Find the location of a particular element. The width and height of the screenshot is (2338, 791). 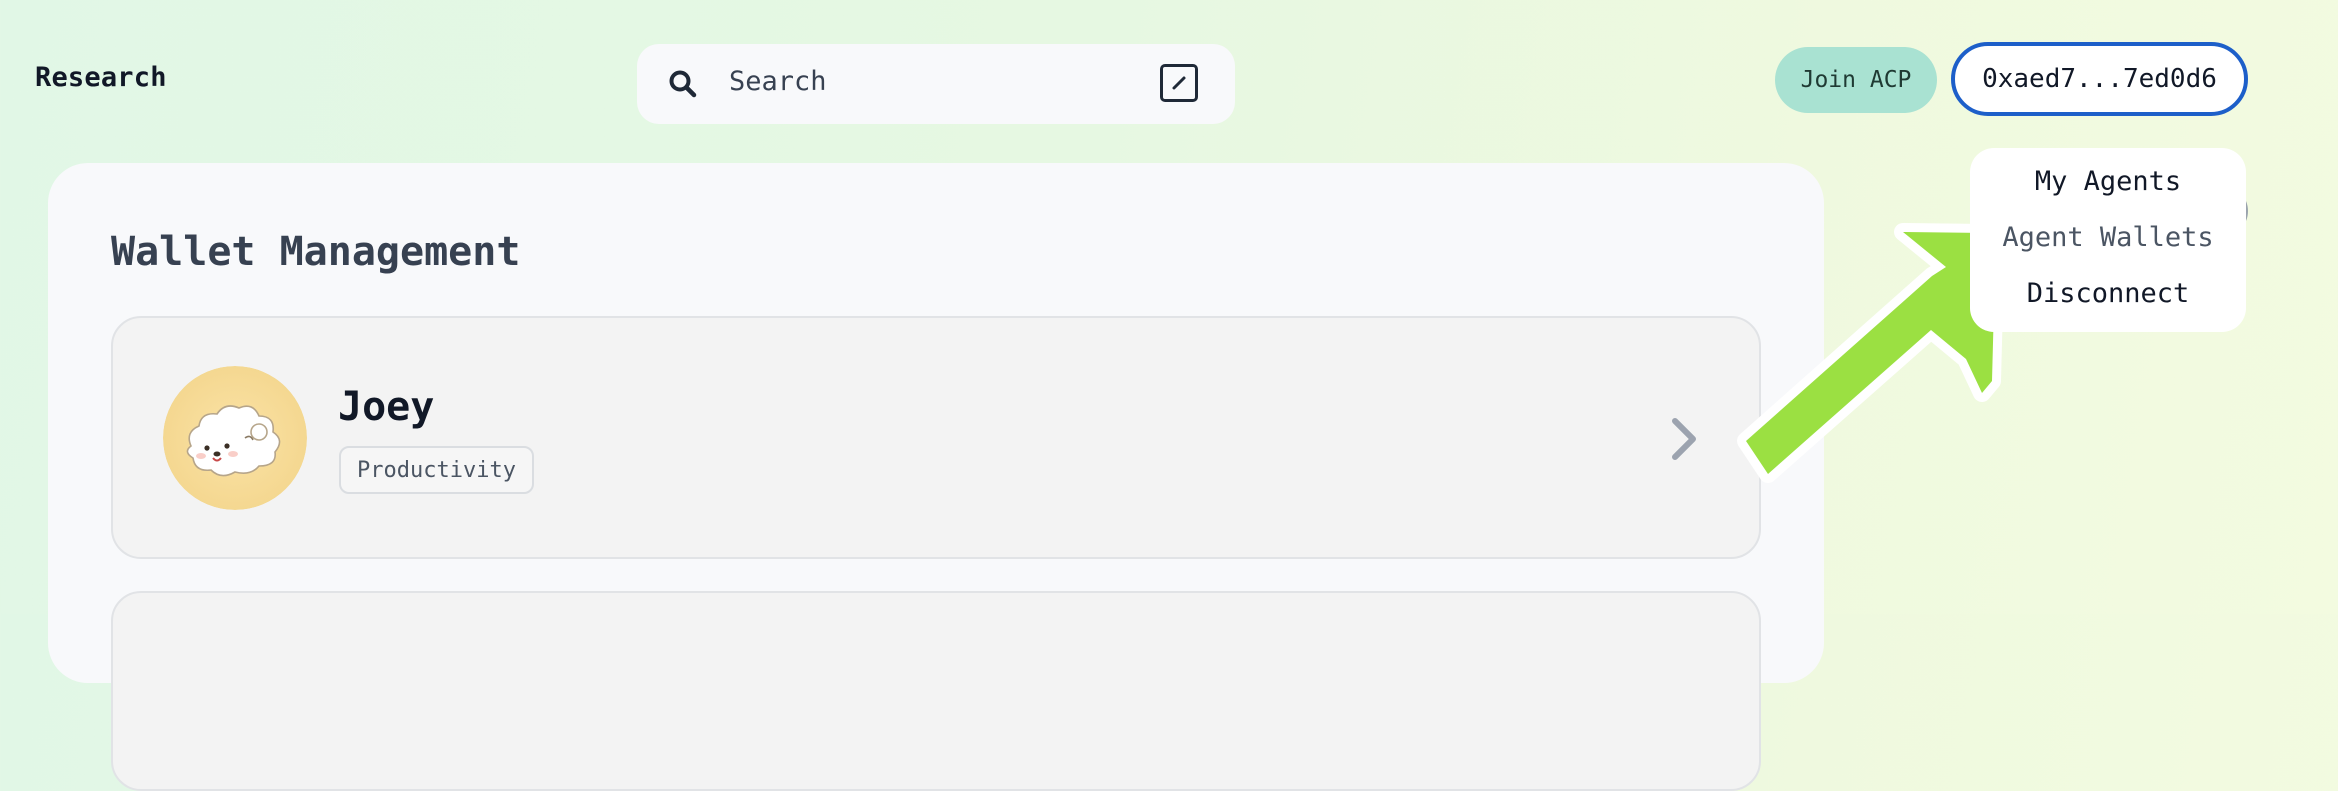

menu-item-agent-wallets: Agent Wallets is located at coordinates (2108, 237).